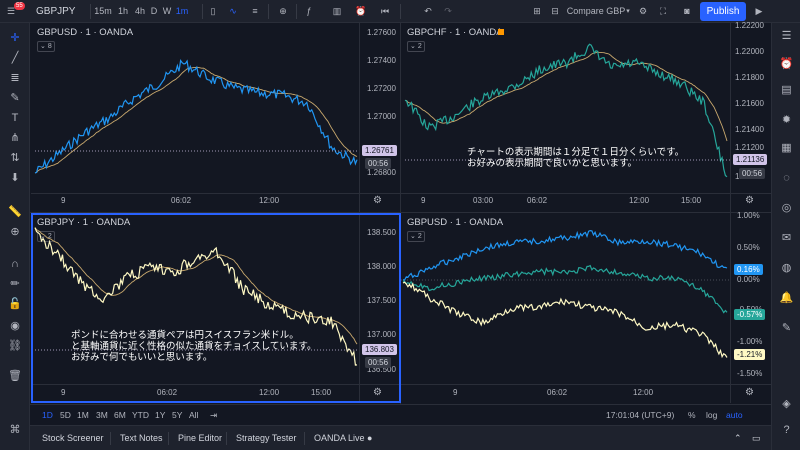 Image resolution: width=800 pixels, height=450 pixels. I want to click on data-window-icon: ▤, so click(786, 90).